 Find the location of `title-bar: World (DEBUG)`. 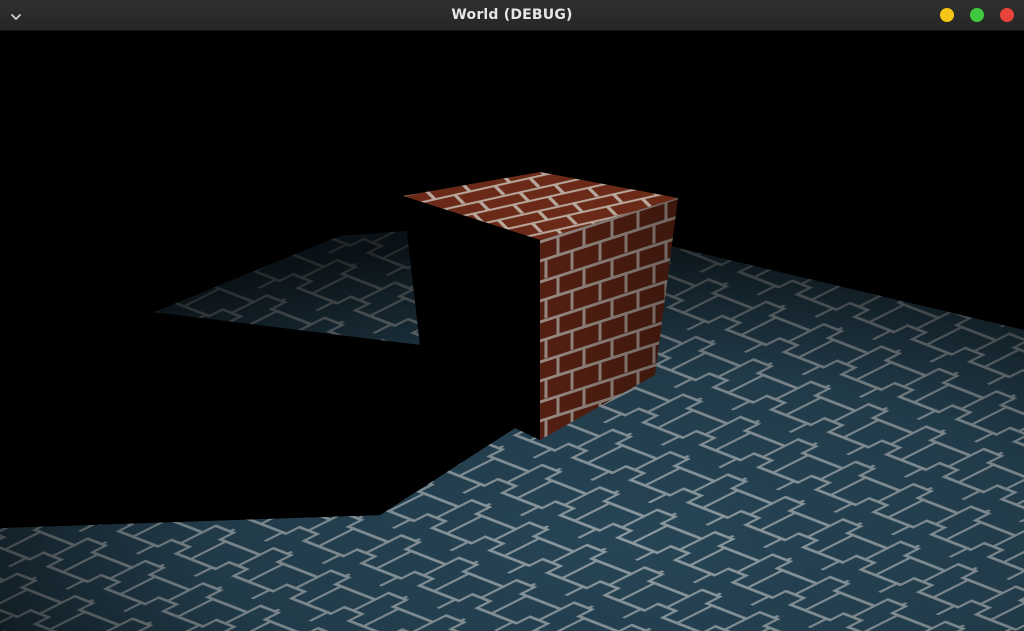

title-bar: World (DEBUG) is located at coordinates (512, 15).